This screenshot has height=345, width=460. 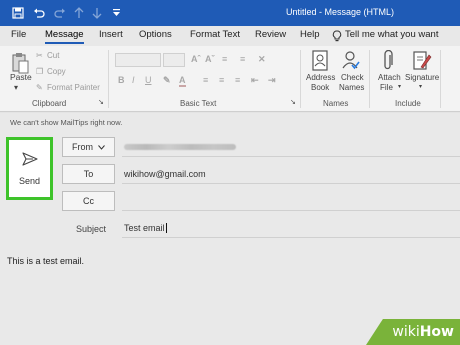 I want to click on chevron-down-icon, so click(x=101, y=147).